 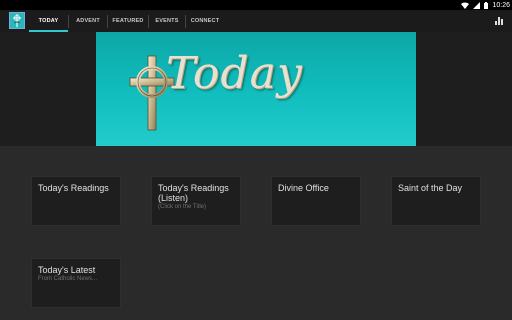 I want to click on card-title: Saint of the Day, so click(x=430, y=188).